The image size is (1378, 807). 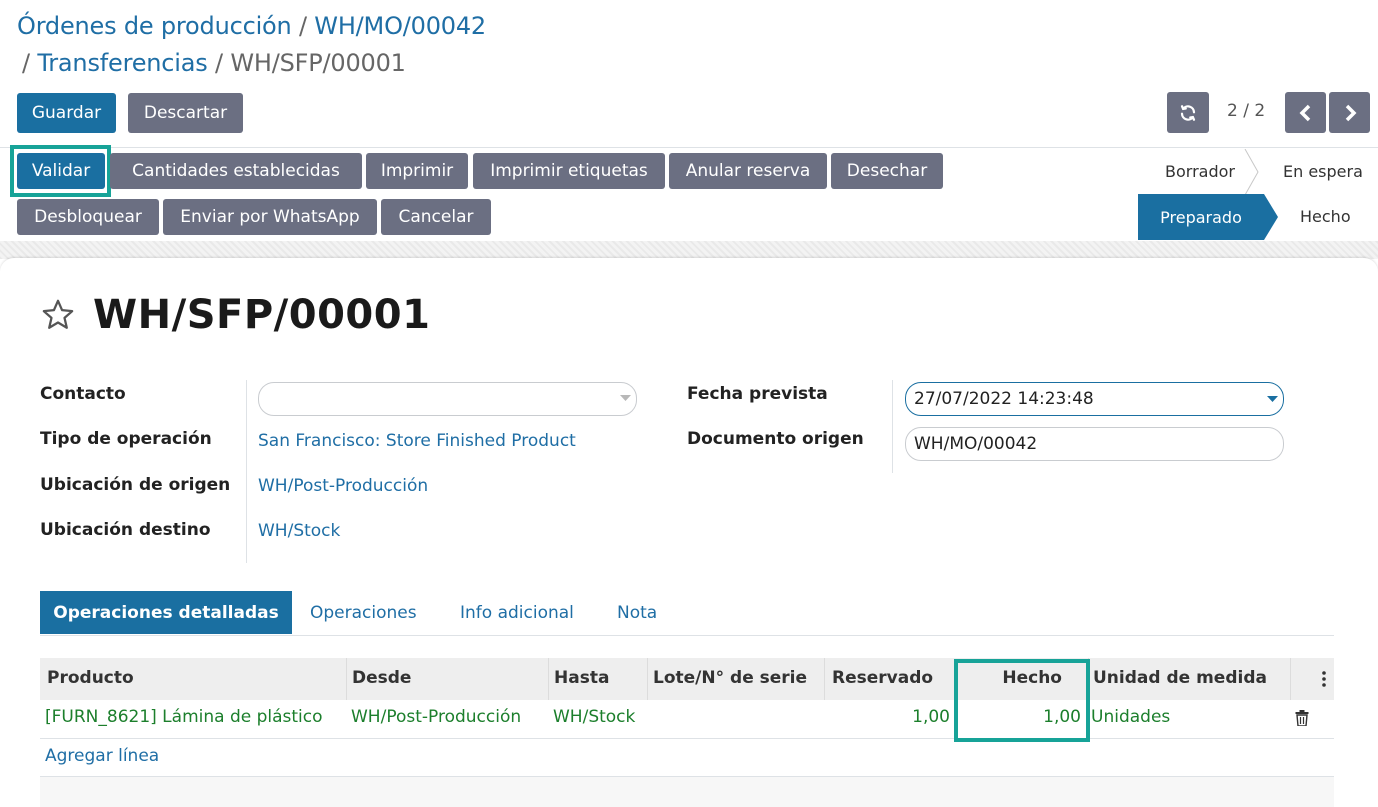 I want to click on tabs-underline, so click(x=687, y=635).